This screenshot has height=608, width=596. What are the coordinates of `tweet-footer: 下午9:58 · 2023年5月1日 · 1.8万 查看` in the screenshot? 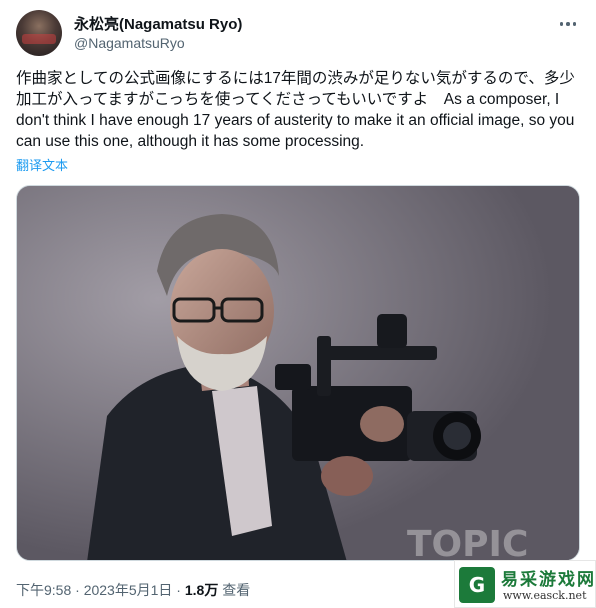 It's located at (133, 590).